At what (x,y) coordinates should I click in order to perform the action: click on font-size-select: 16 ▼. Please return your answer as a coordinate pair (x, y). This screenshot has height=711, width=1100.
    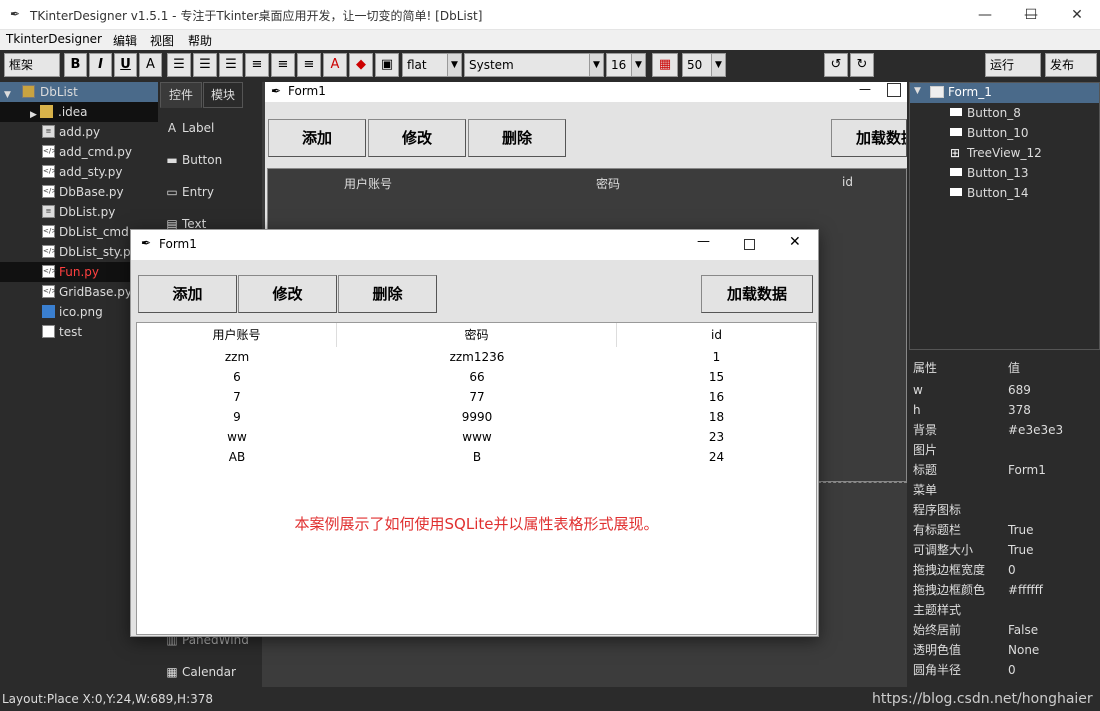
    Looking at the image, I should click on (626, 65).